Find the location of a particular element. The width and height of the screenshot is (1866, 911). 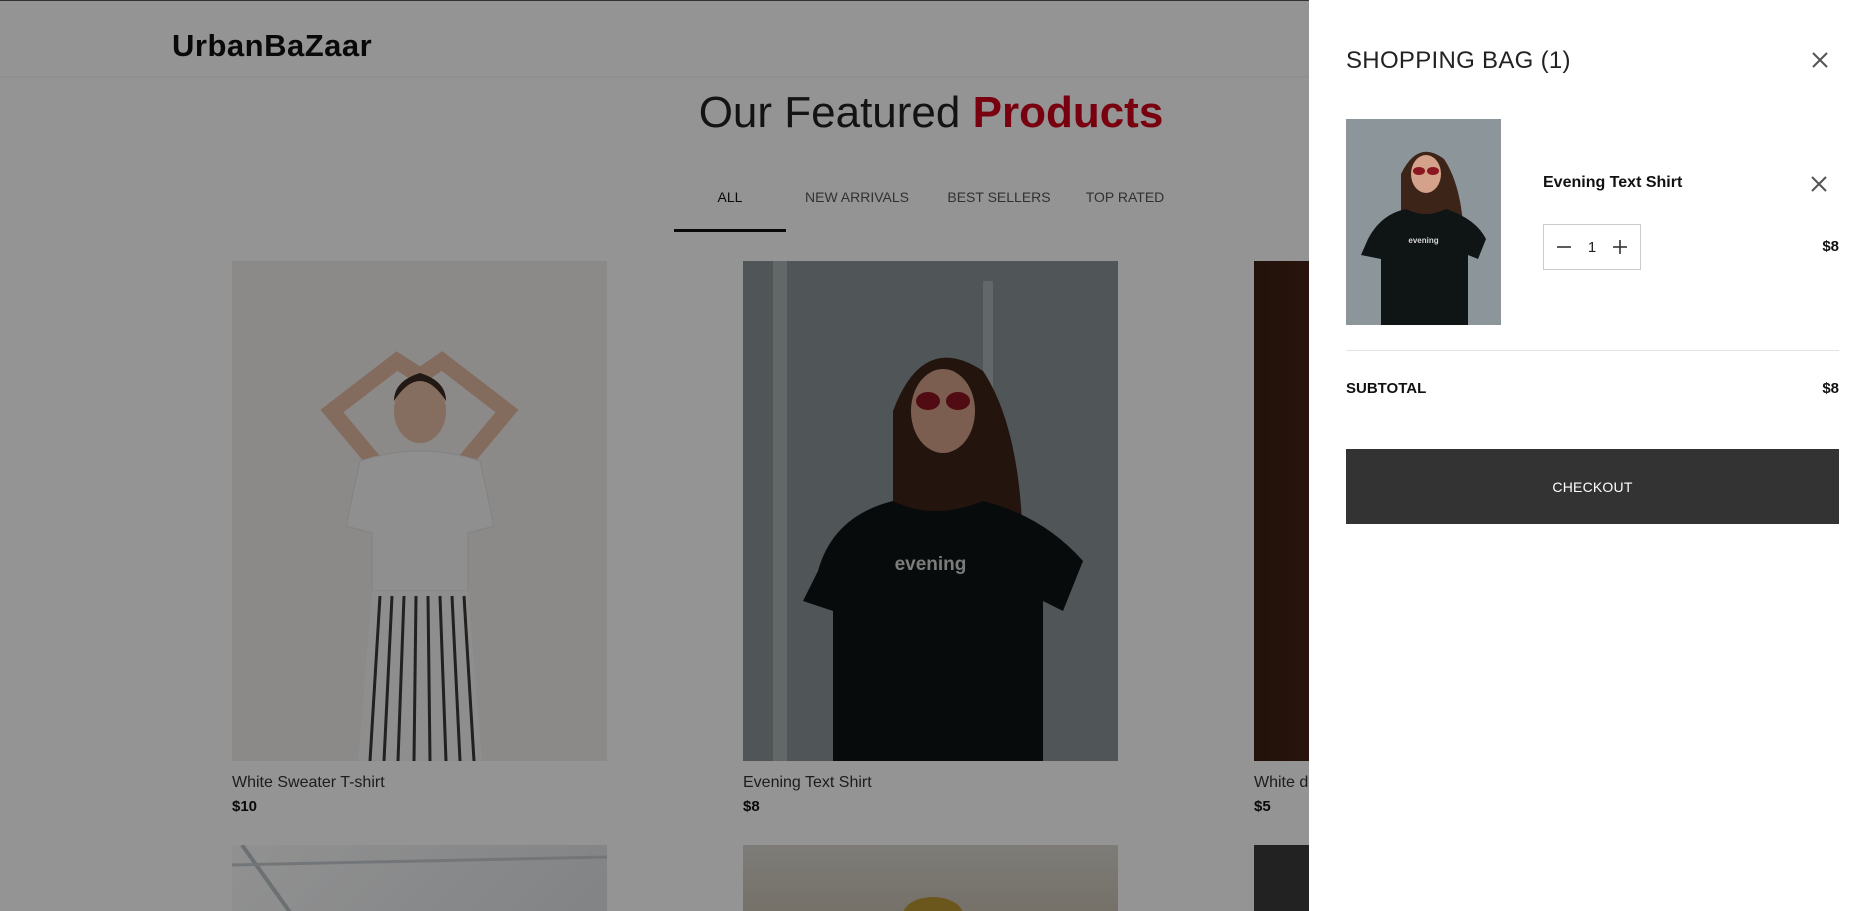

quantity-value: 1 is located at coordinates (1592, 247).